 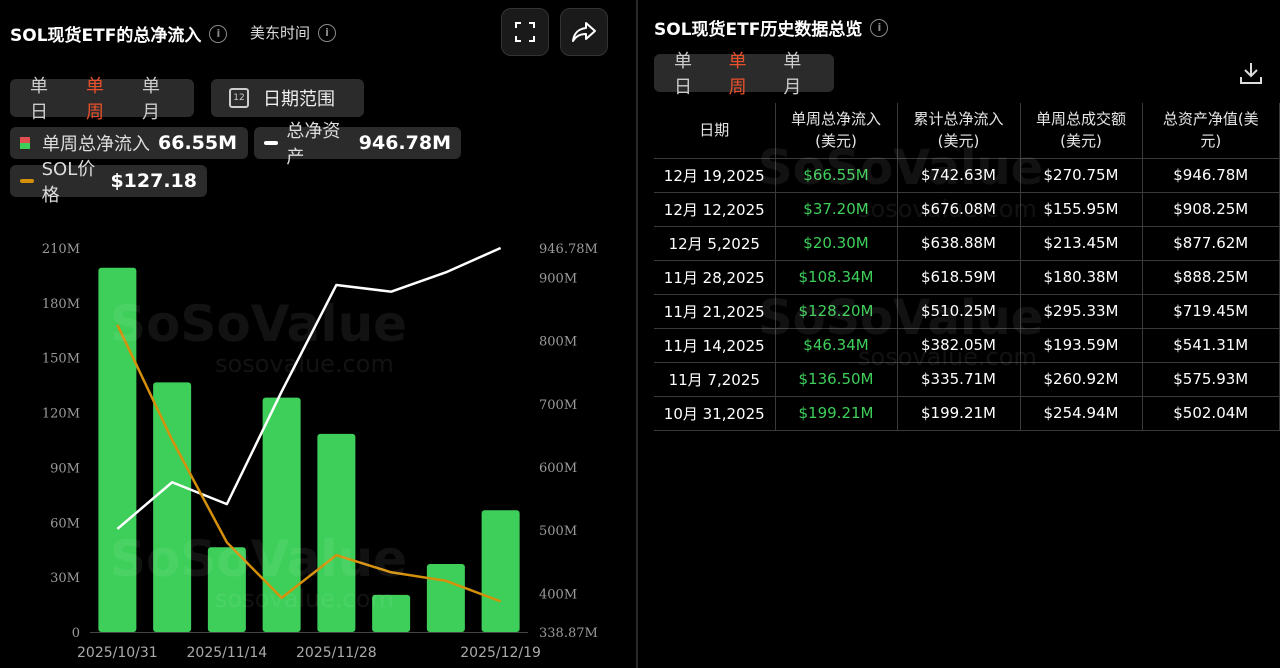 What do you see at coordinates (836, 209) in the screenshot?
I see `cell-weekly-inflow: $37.20M` at bounding box center [836, 209].